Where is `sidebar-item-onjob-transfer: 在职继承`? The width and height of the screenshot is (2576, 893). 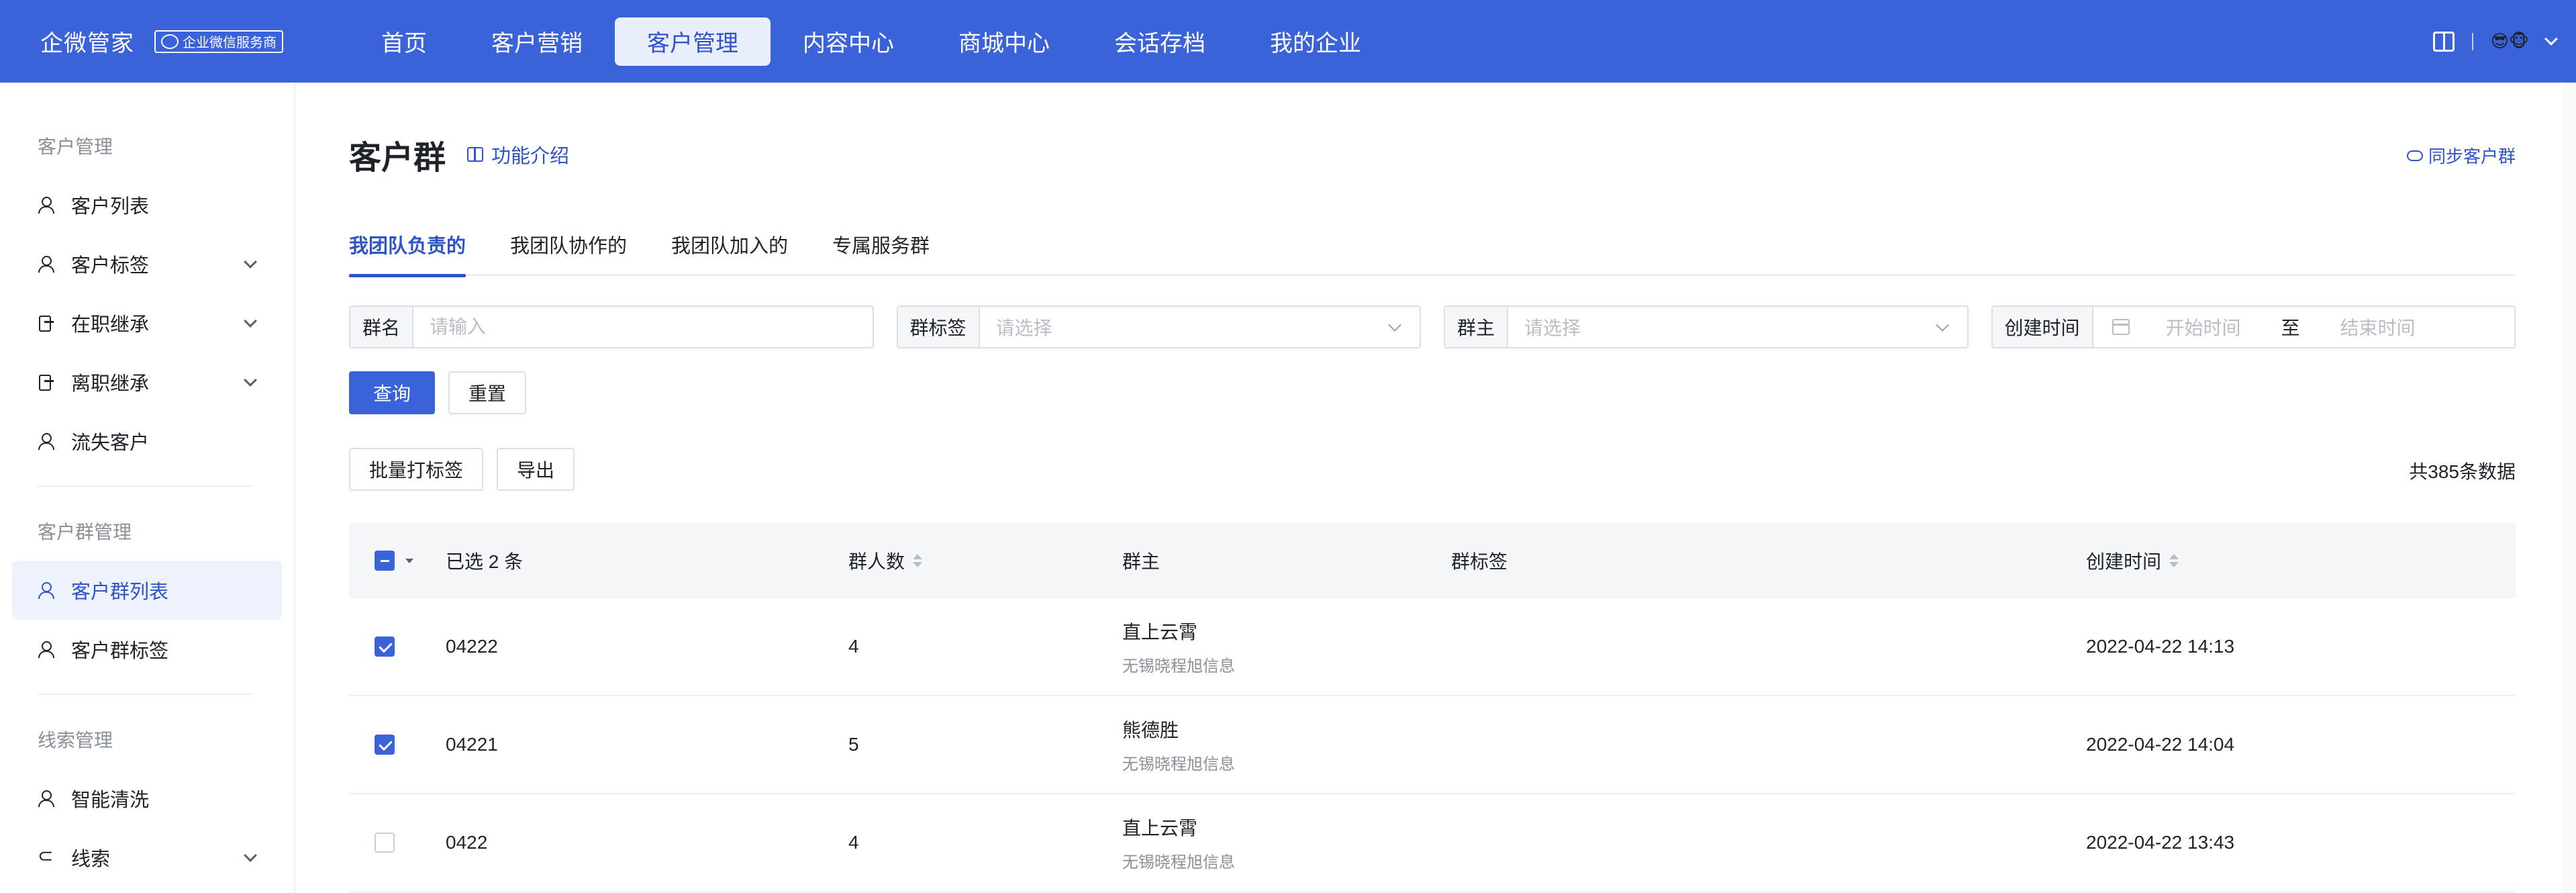
sidebar-item-onjob-transfer: 在职继承 is located at coordinates (147, 322).